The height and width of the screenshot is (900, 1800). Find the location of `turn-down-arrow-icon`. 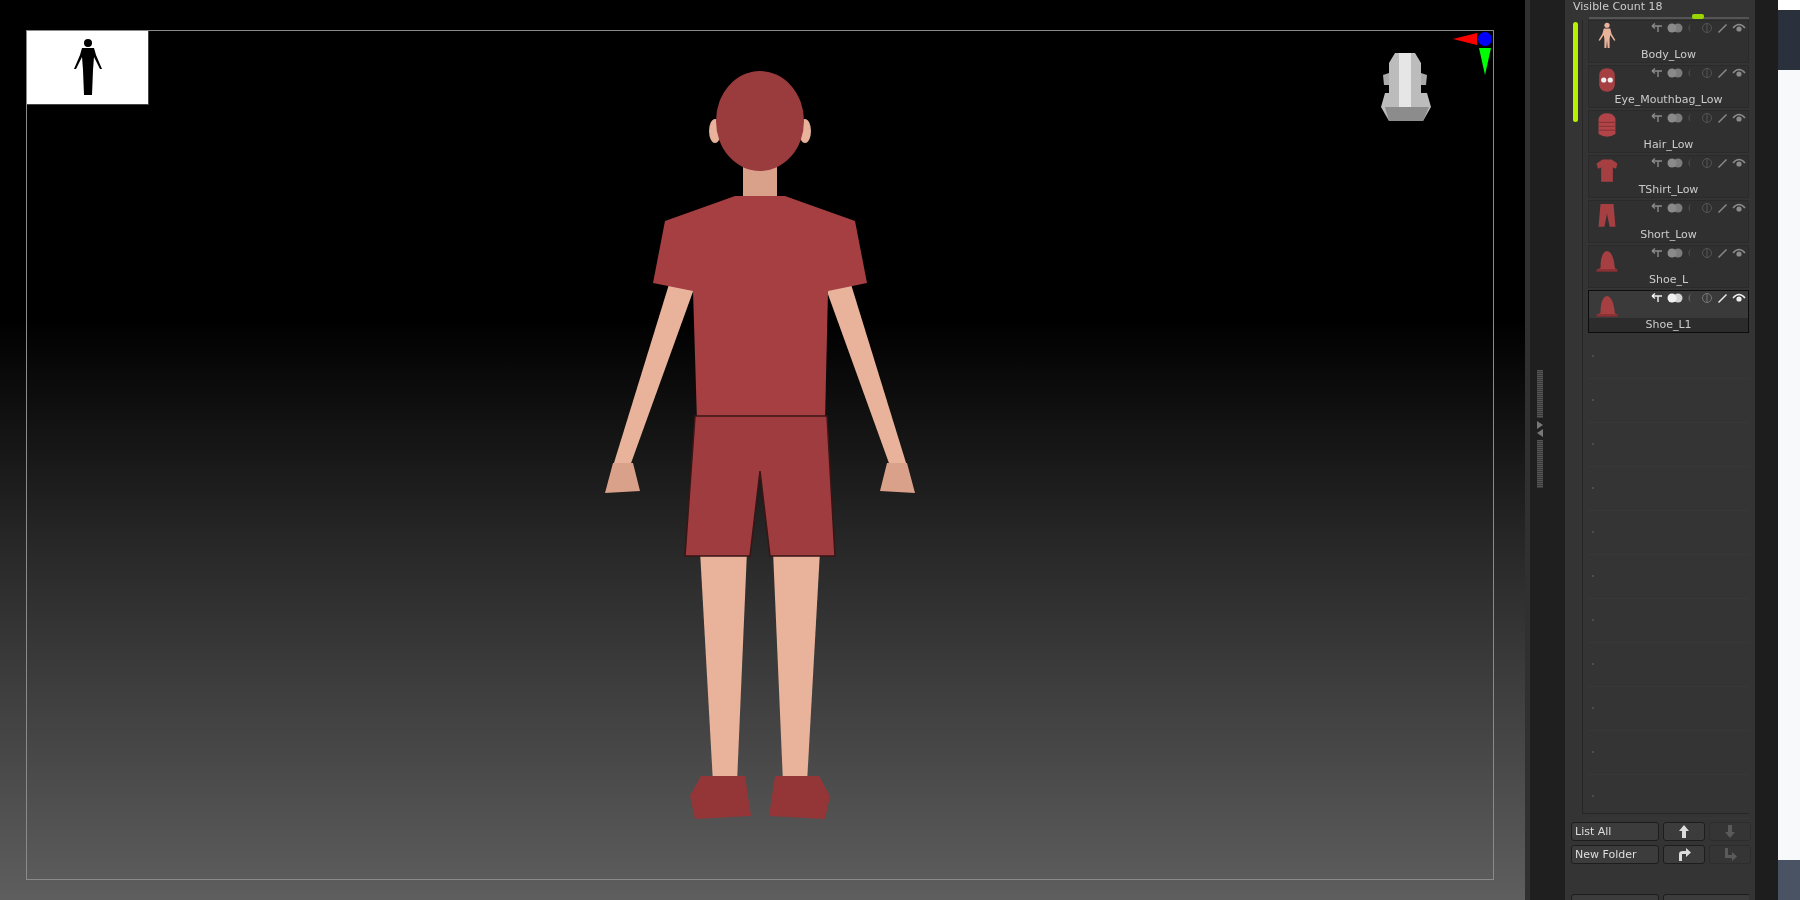

turn-down-arrow-icon is located at coordinates (1730, 854).